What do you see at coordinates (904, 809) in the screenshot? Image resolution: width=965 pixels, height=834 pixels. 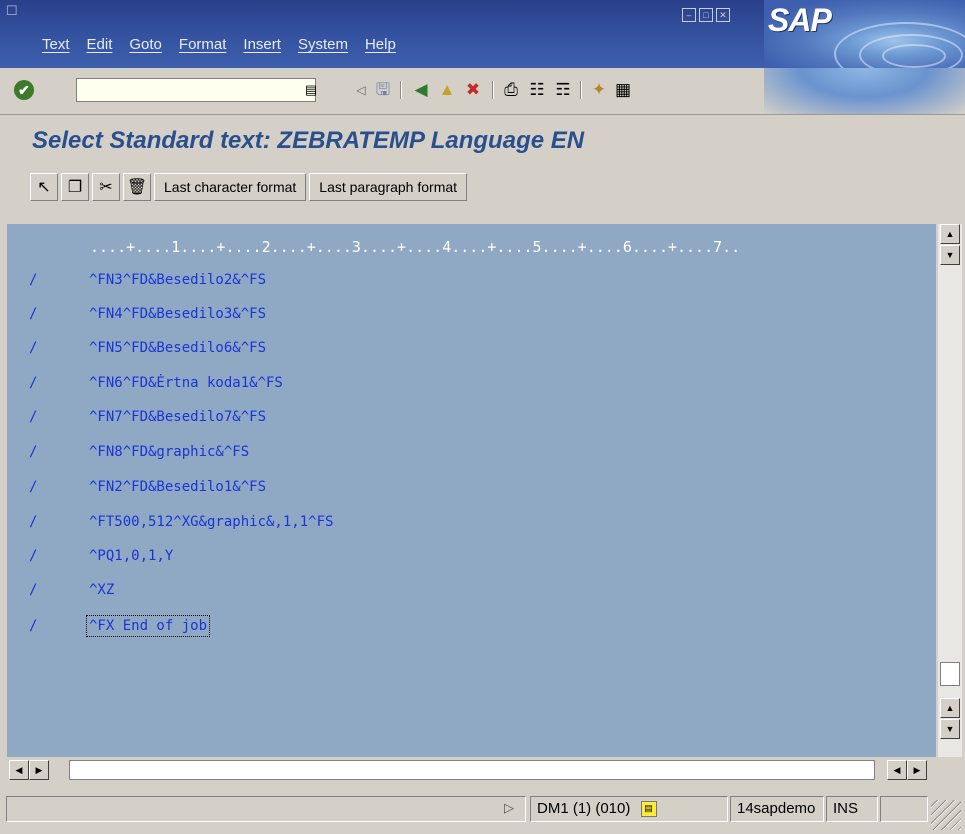 I see `status-extra-field` at bounding box center [904, 809].